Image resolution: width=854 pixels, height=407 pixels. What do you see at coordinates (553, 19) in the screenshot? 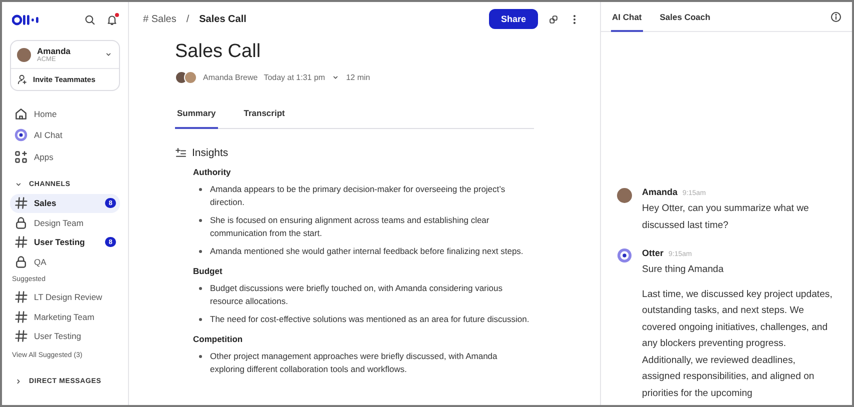
I see `link-icon` at bounding box center [553, 19].